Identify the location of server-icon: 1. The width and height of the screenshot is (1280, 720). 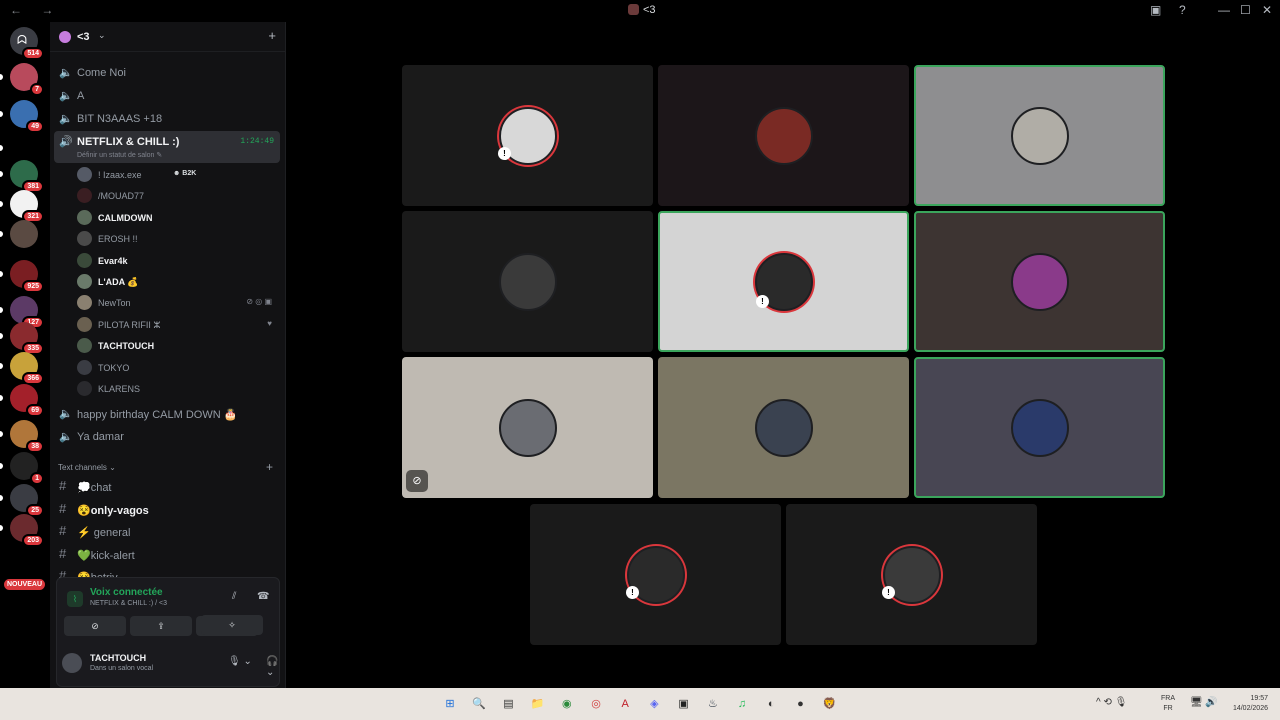
(22, 468).